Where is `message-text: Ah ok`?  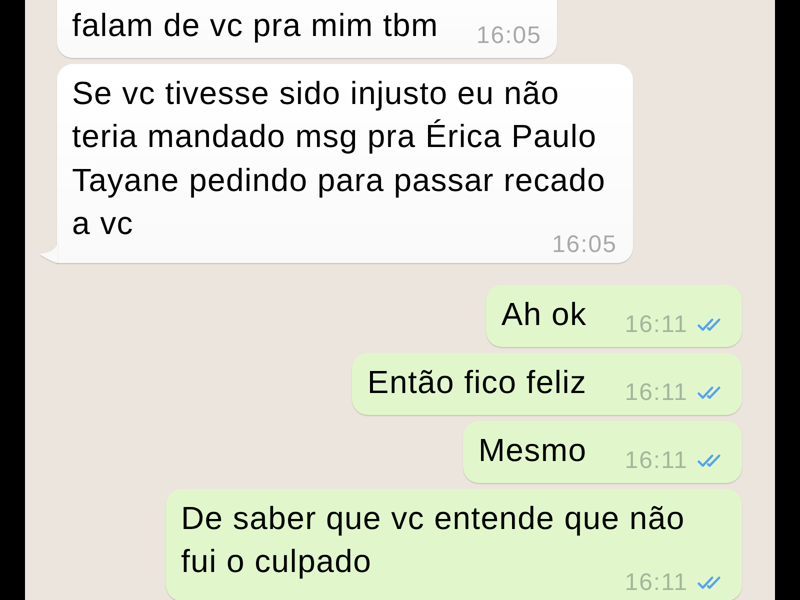
message-text: Ah ok is located at coordinates (544, 314).